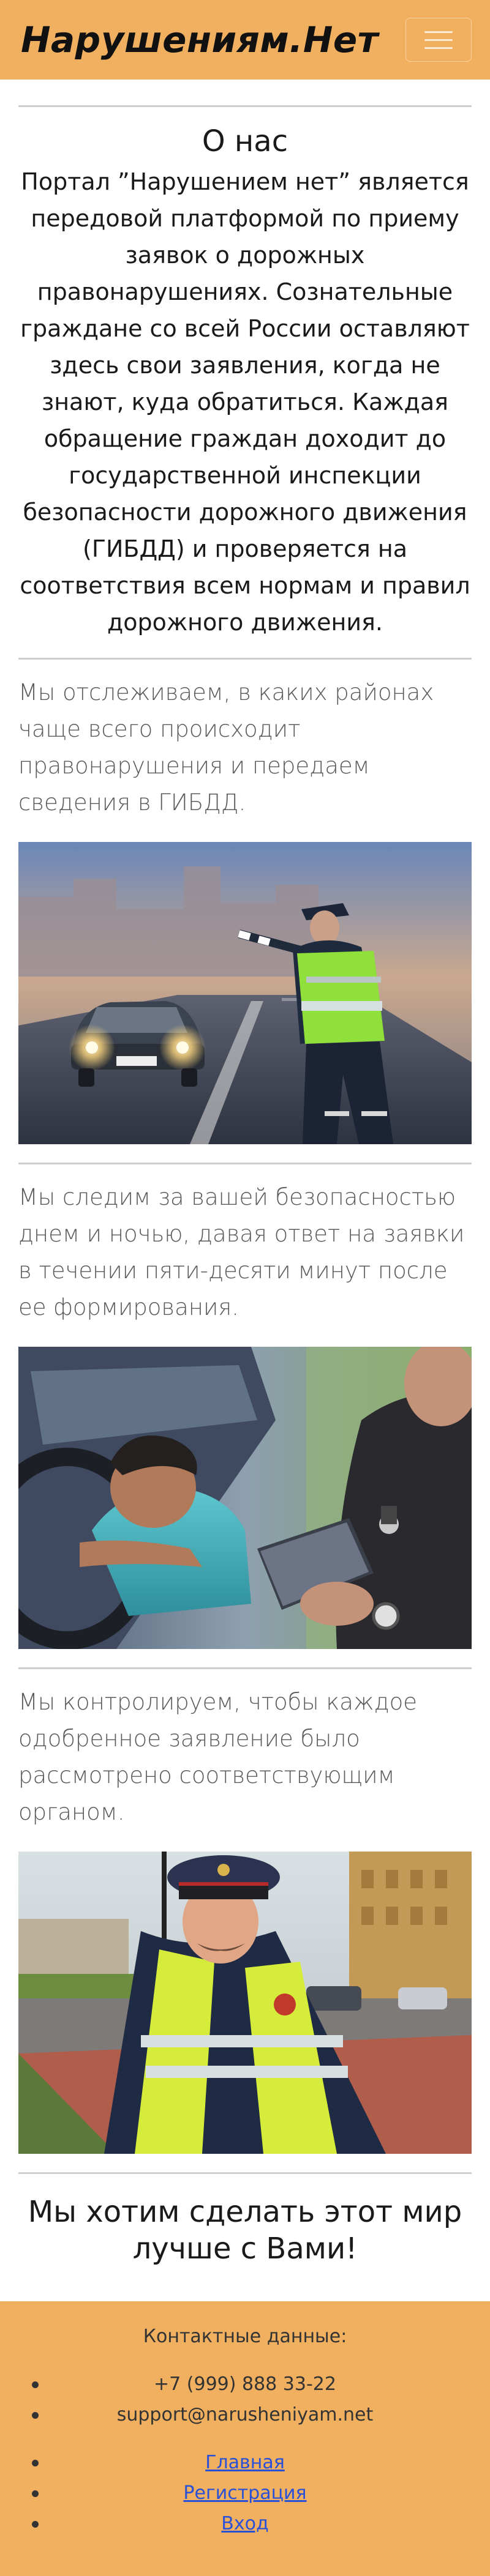 The height and width of the screenshot is (2576, 490). What do you see at coordinates (245, 2415) in the screenshot?
I see `contact-email: support@narusheniyam.net` at bounding box center [245, 2415].